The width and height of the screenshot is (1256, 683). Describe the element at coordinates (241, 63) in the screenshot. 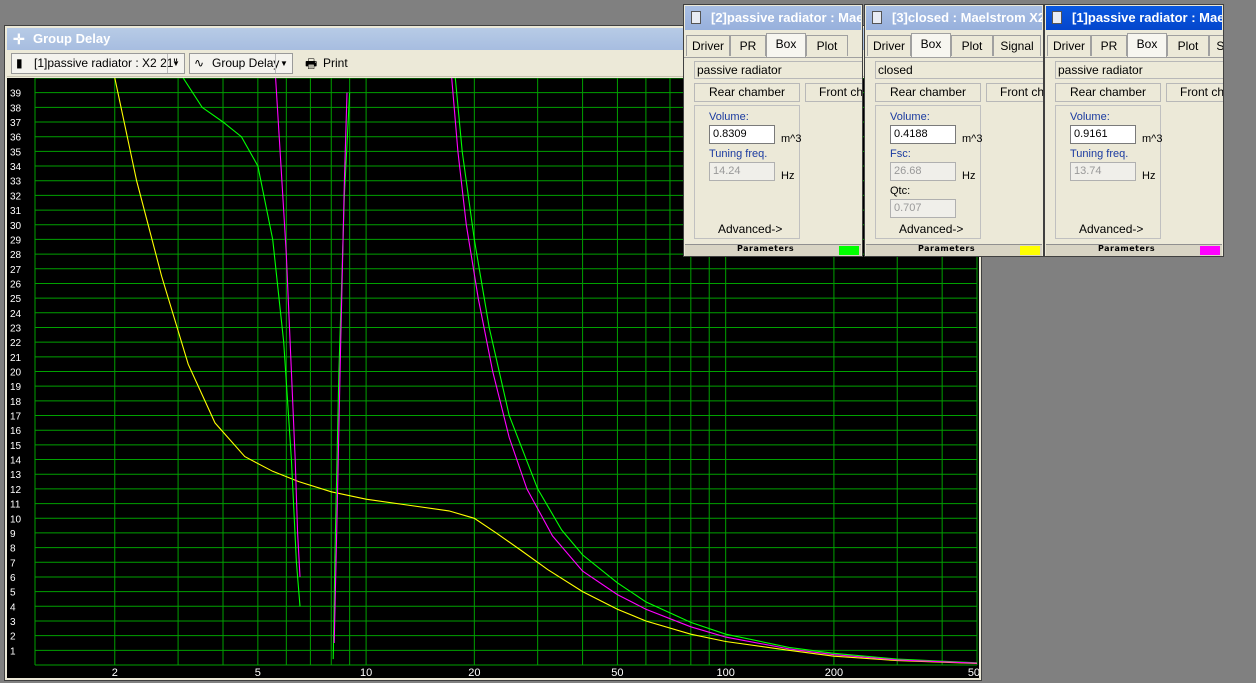

I see `plot-type-select: ∿ Group Delay ▼` at that location.